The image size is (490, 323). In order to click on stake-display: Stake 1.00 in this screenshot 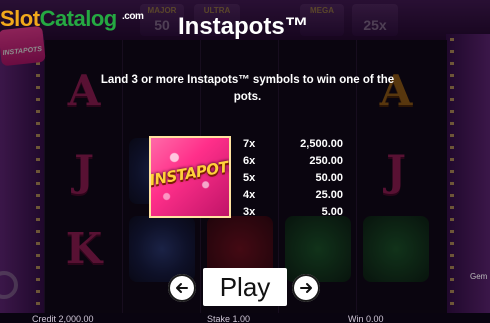, I will do `click(229, 318)`.